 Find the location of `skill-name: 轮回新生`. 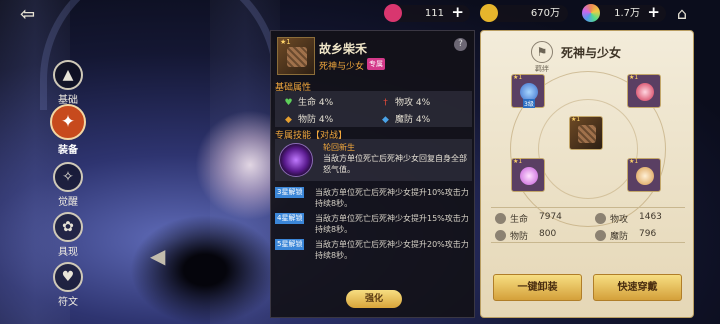

skill-name: 轮回新生 is located at coordinates (339, 147).